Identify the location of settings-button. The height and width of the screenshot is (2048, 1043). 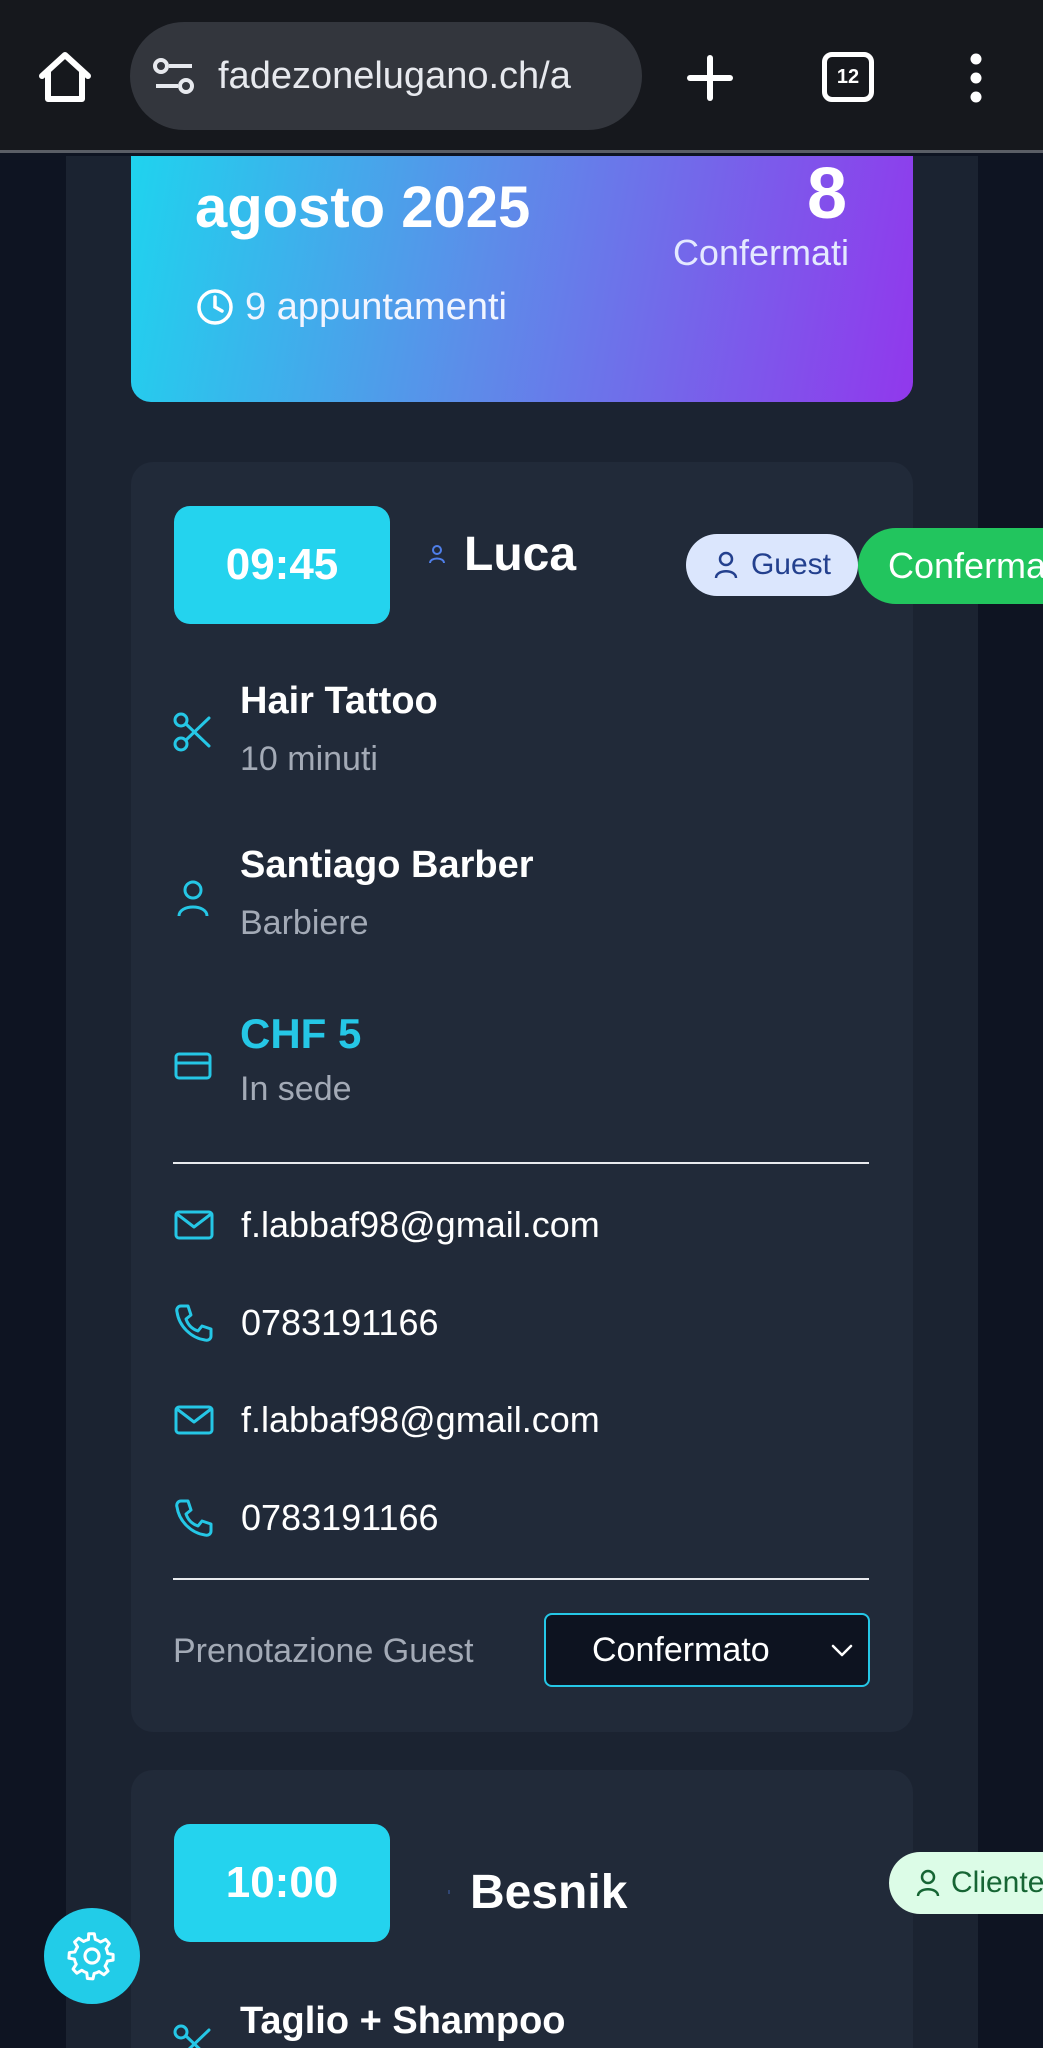
(92, 1956).